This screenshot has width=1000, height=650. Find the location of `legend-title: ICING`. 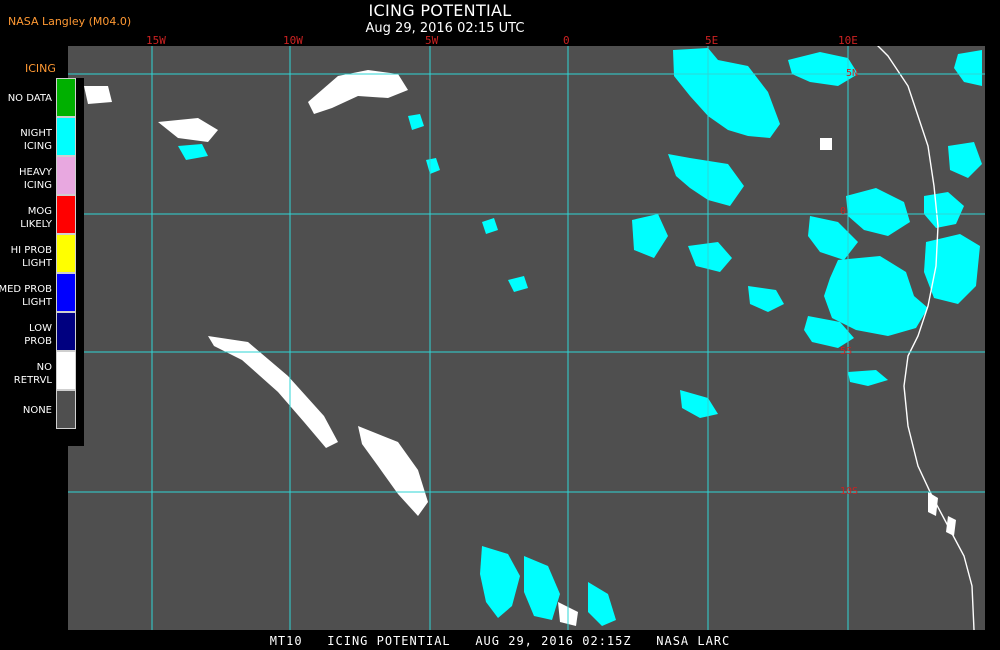

legend-title: ICING is located at coordinates (40, 68).